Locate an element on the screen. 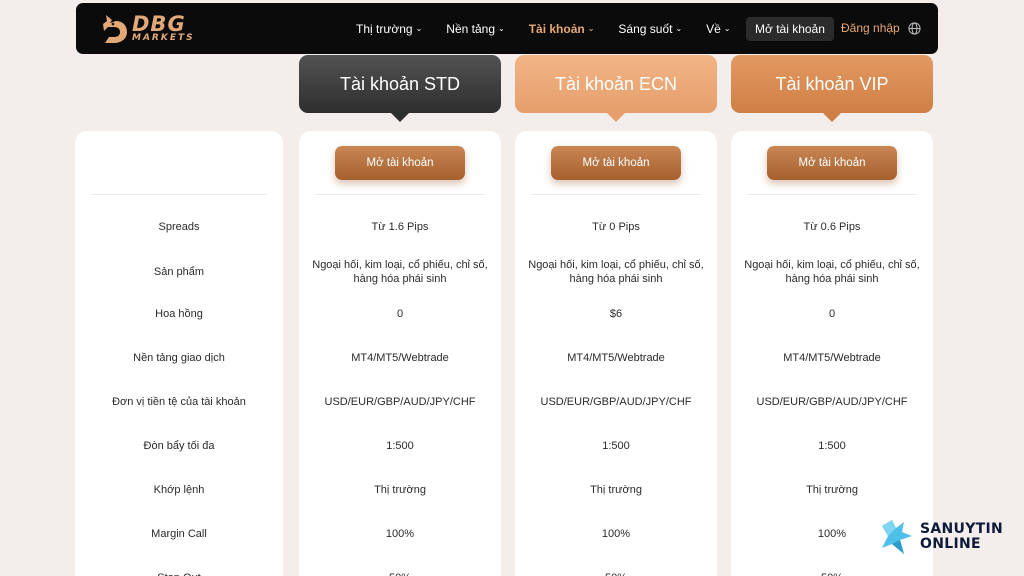 This screenshot has width=1024, height=576. std-margin-call: 100% is located at coordinates (400, 534).